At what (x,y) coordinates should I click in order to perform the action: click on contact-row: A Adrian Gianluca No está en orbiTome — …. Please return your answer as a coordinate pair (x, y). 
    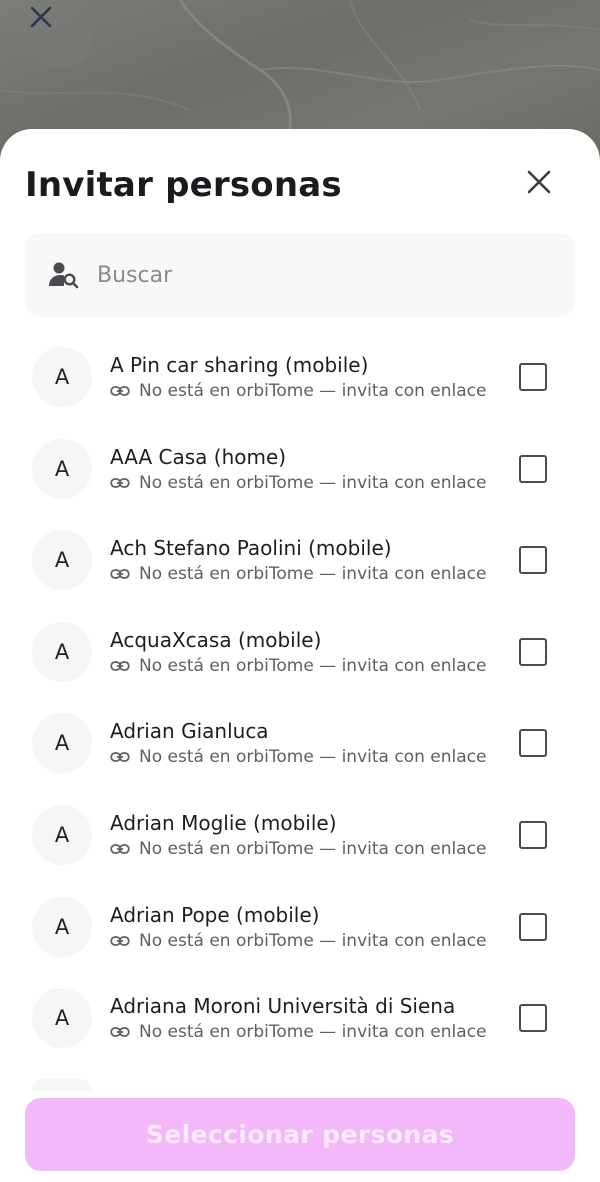
    Looking at the image, I should click on (300, 741).